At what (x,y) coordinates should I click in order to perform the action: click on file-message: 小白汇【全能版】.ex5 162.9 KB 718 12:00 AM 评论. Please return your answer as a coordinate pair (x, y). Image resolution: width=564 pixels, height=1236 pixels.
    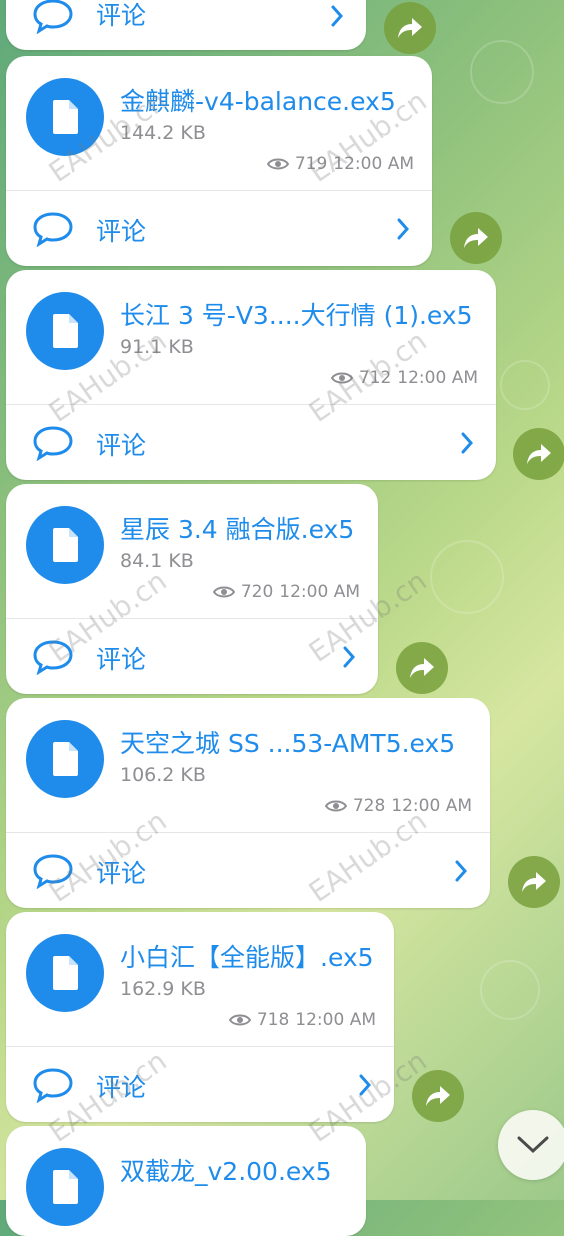
    Looking at the image, I should click on (200, 1017).